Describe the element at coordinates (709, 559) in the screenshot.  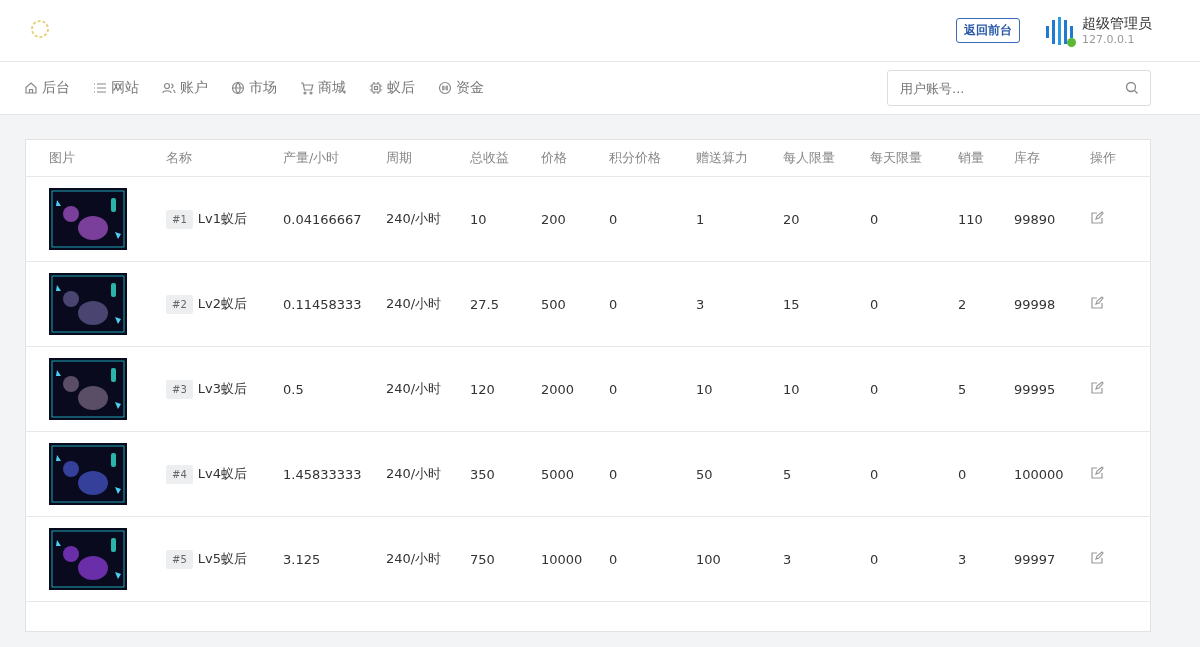
I see `table-cell-text: 100` at that location.